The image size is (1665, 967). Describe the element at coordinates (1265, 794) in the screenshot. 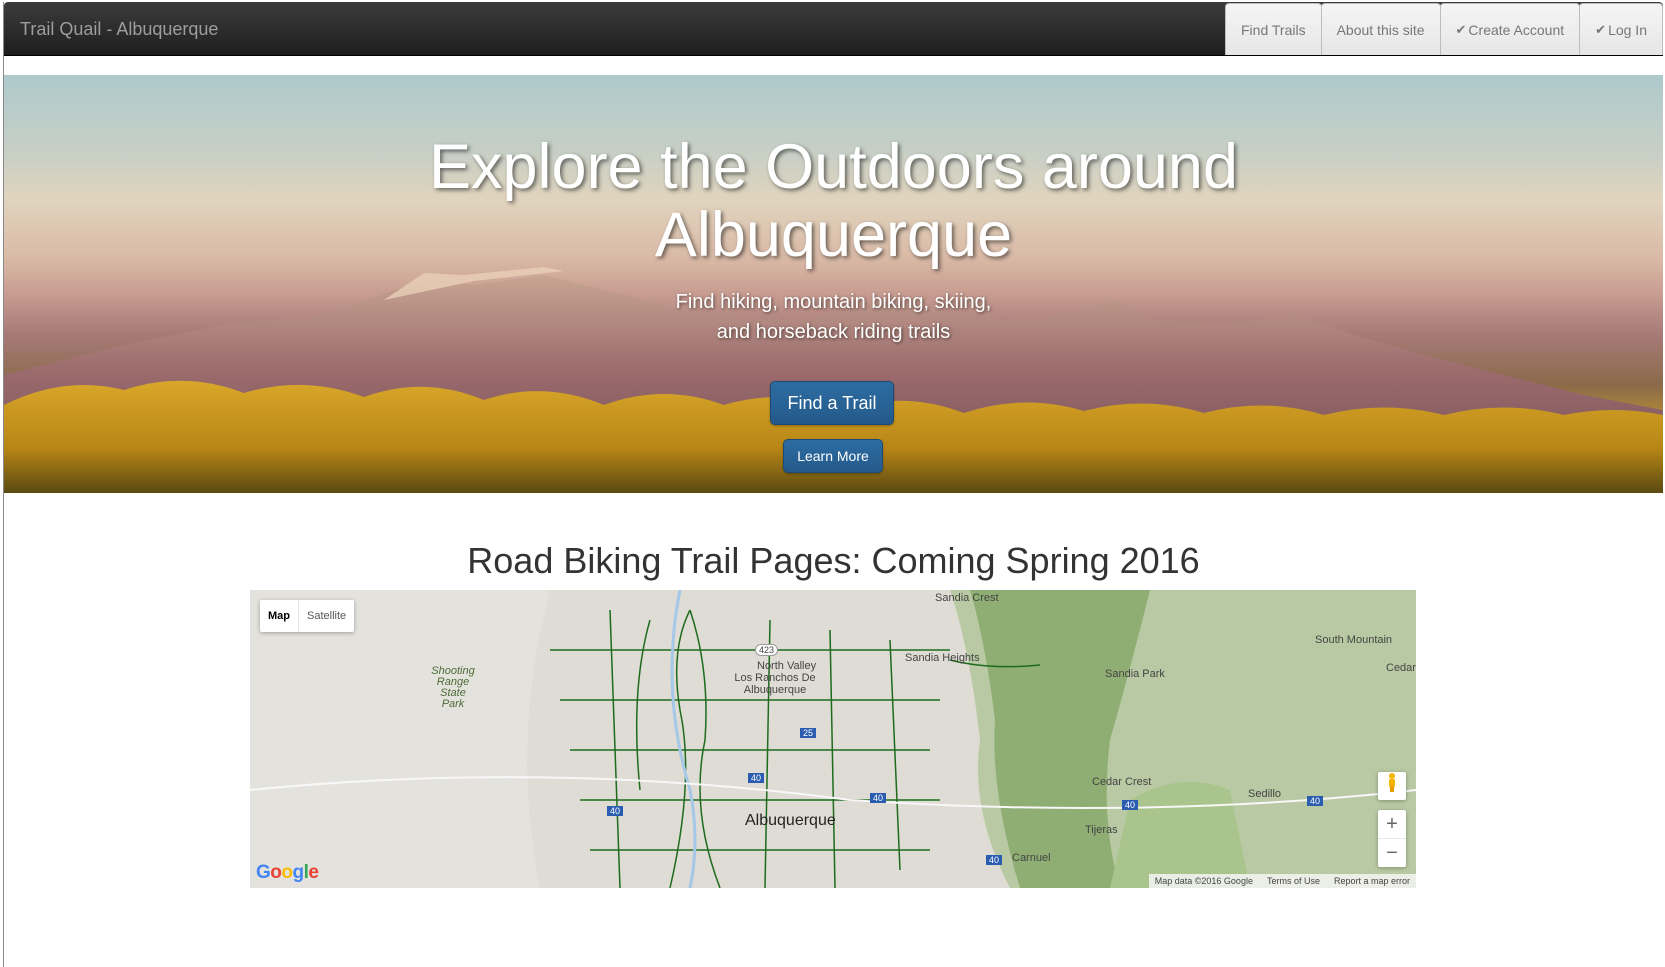

I see `map-label: Sedillo` at that location.